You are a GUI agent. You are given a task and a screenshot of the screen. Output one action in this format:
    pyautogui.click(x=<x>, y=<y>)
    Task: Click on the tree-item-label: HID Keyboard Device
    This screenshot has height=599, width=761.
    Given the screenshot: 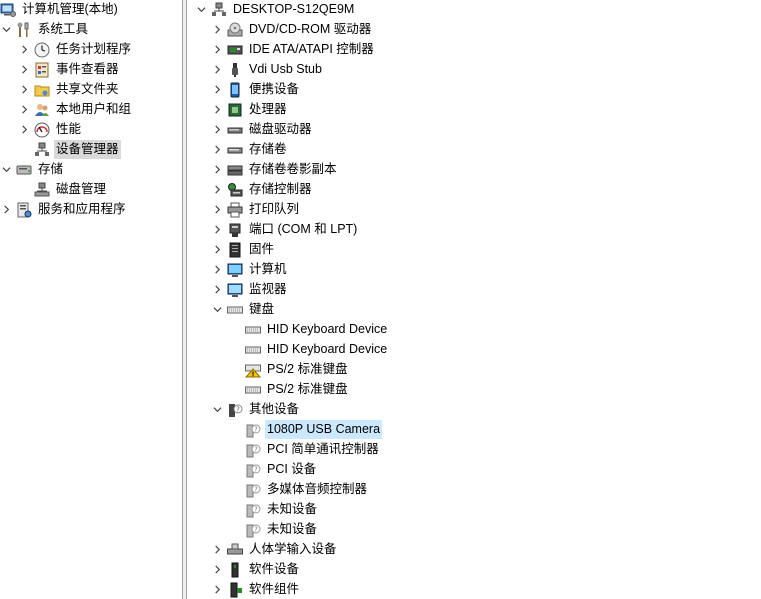 What is the action you would take?
    pyautogui.click(x=327, y=349)
    